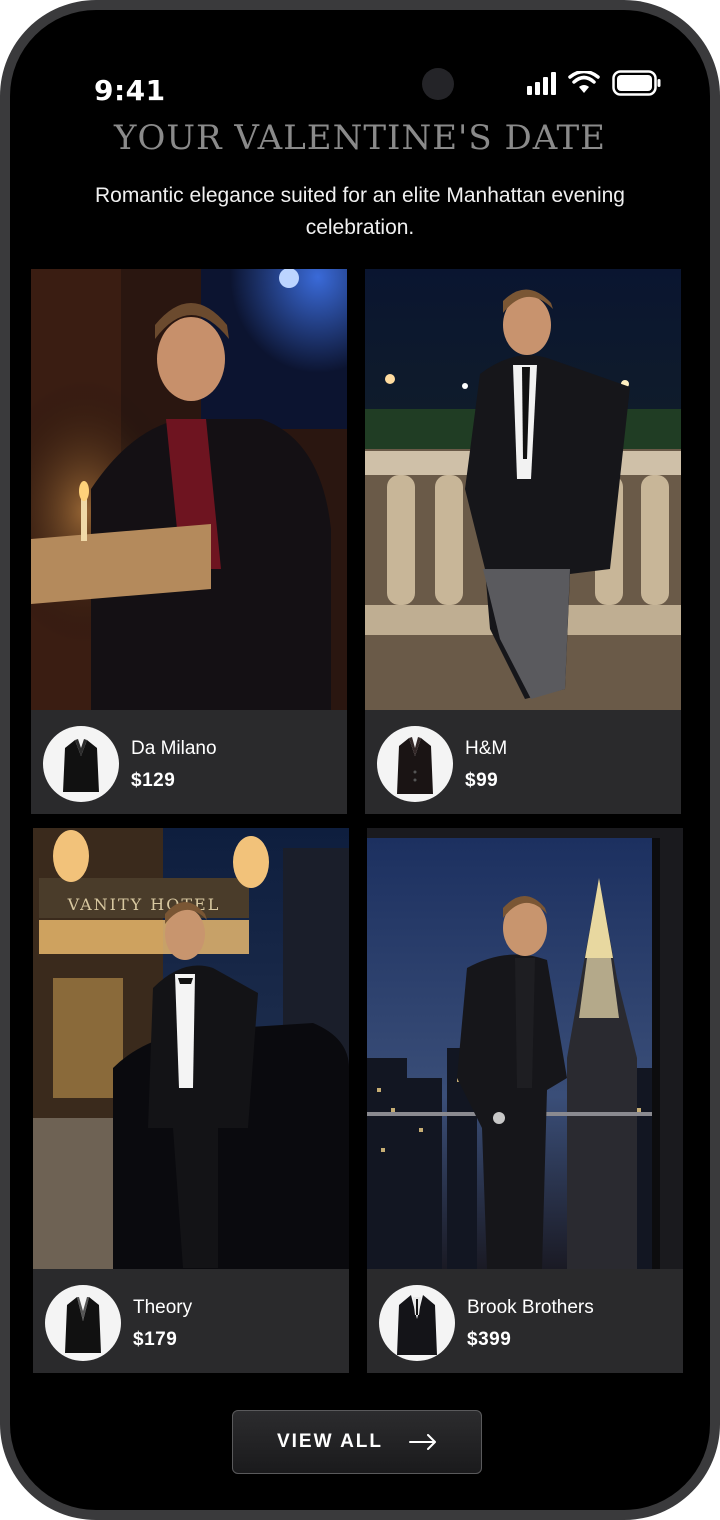  What do you see at coordinates (174, 748) in the screenshot?
I see `brand-name: Da Milano` at bounding box center [174, 748].